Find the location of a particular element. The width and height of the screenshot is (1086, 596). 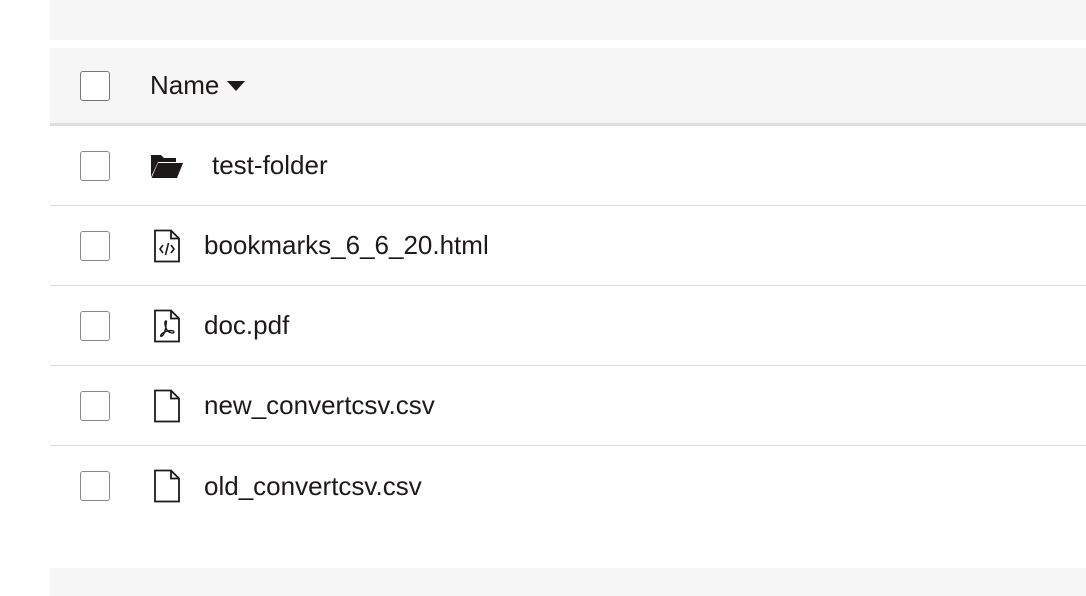

file-name: old_convertcsv.csv is located at coordinates (313, 486).